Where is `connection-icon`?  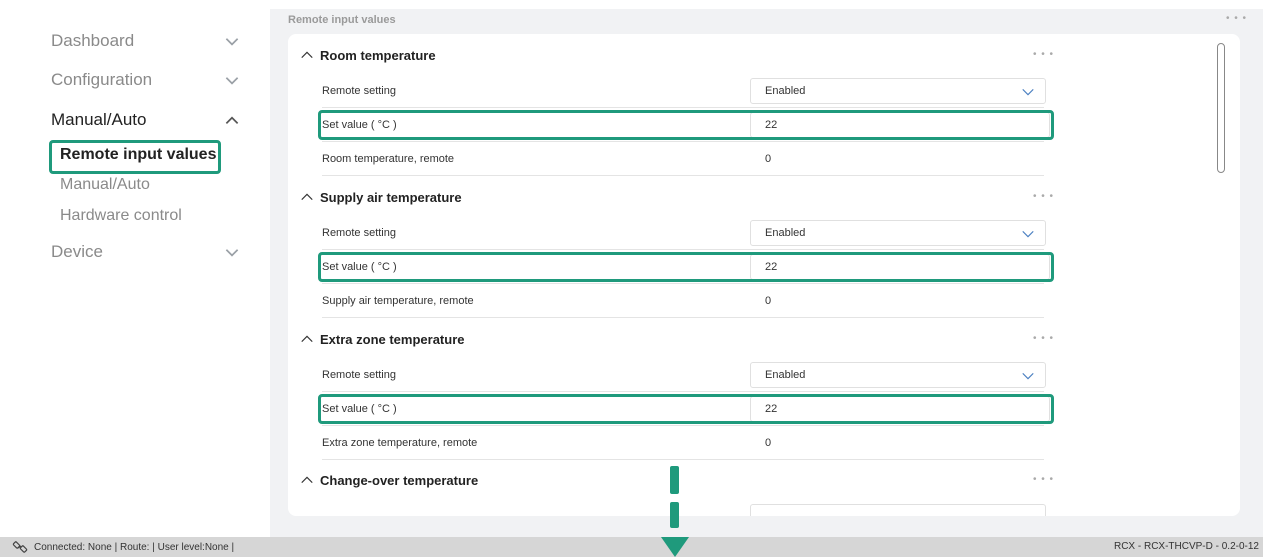 connection-icon is located at coordinates (20, 547).